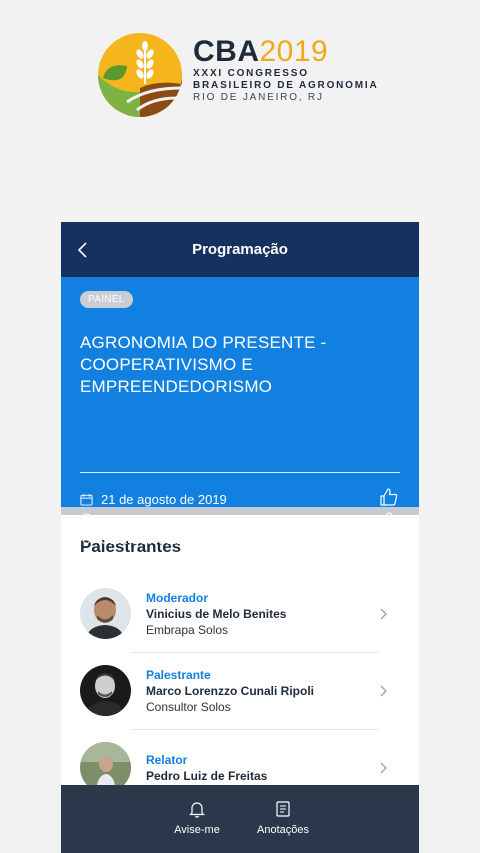 The height and width of the screenshot is (853, 480). Describe the element at coordinates (177, 597) in the screenshot. I see `speaker-role: Moderador` at that location.